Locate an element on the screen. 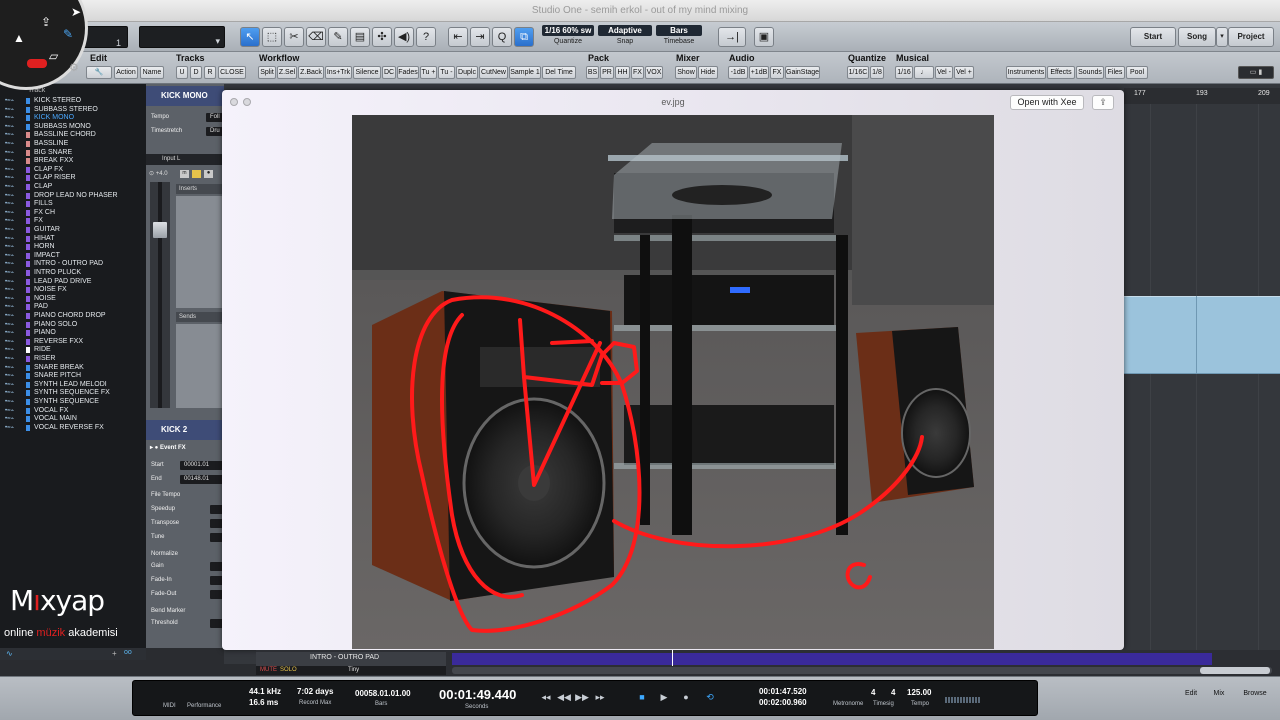 This screenshot has height=720, width=1280. rewind-icon: ◀◀ is located at coordinates (564, 697).